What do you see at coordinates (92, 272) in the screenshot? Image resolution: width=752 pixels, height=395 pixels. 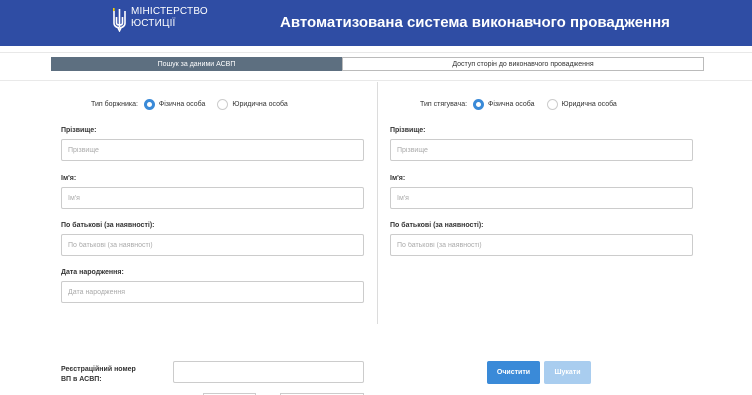 I see `debtor-birthdate-label: Дата народження:` at bounding box center [92, 272].